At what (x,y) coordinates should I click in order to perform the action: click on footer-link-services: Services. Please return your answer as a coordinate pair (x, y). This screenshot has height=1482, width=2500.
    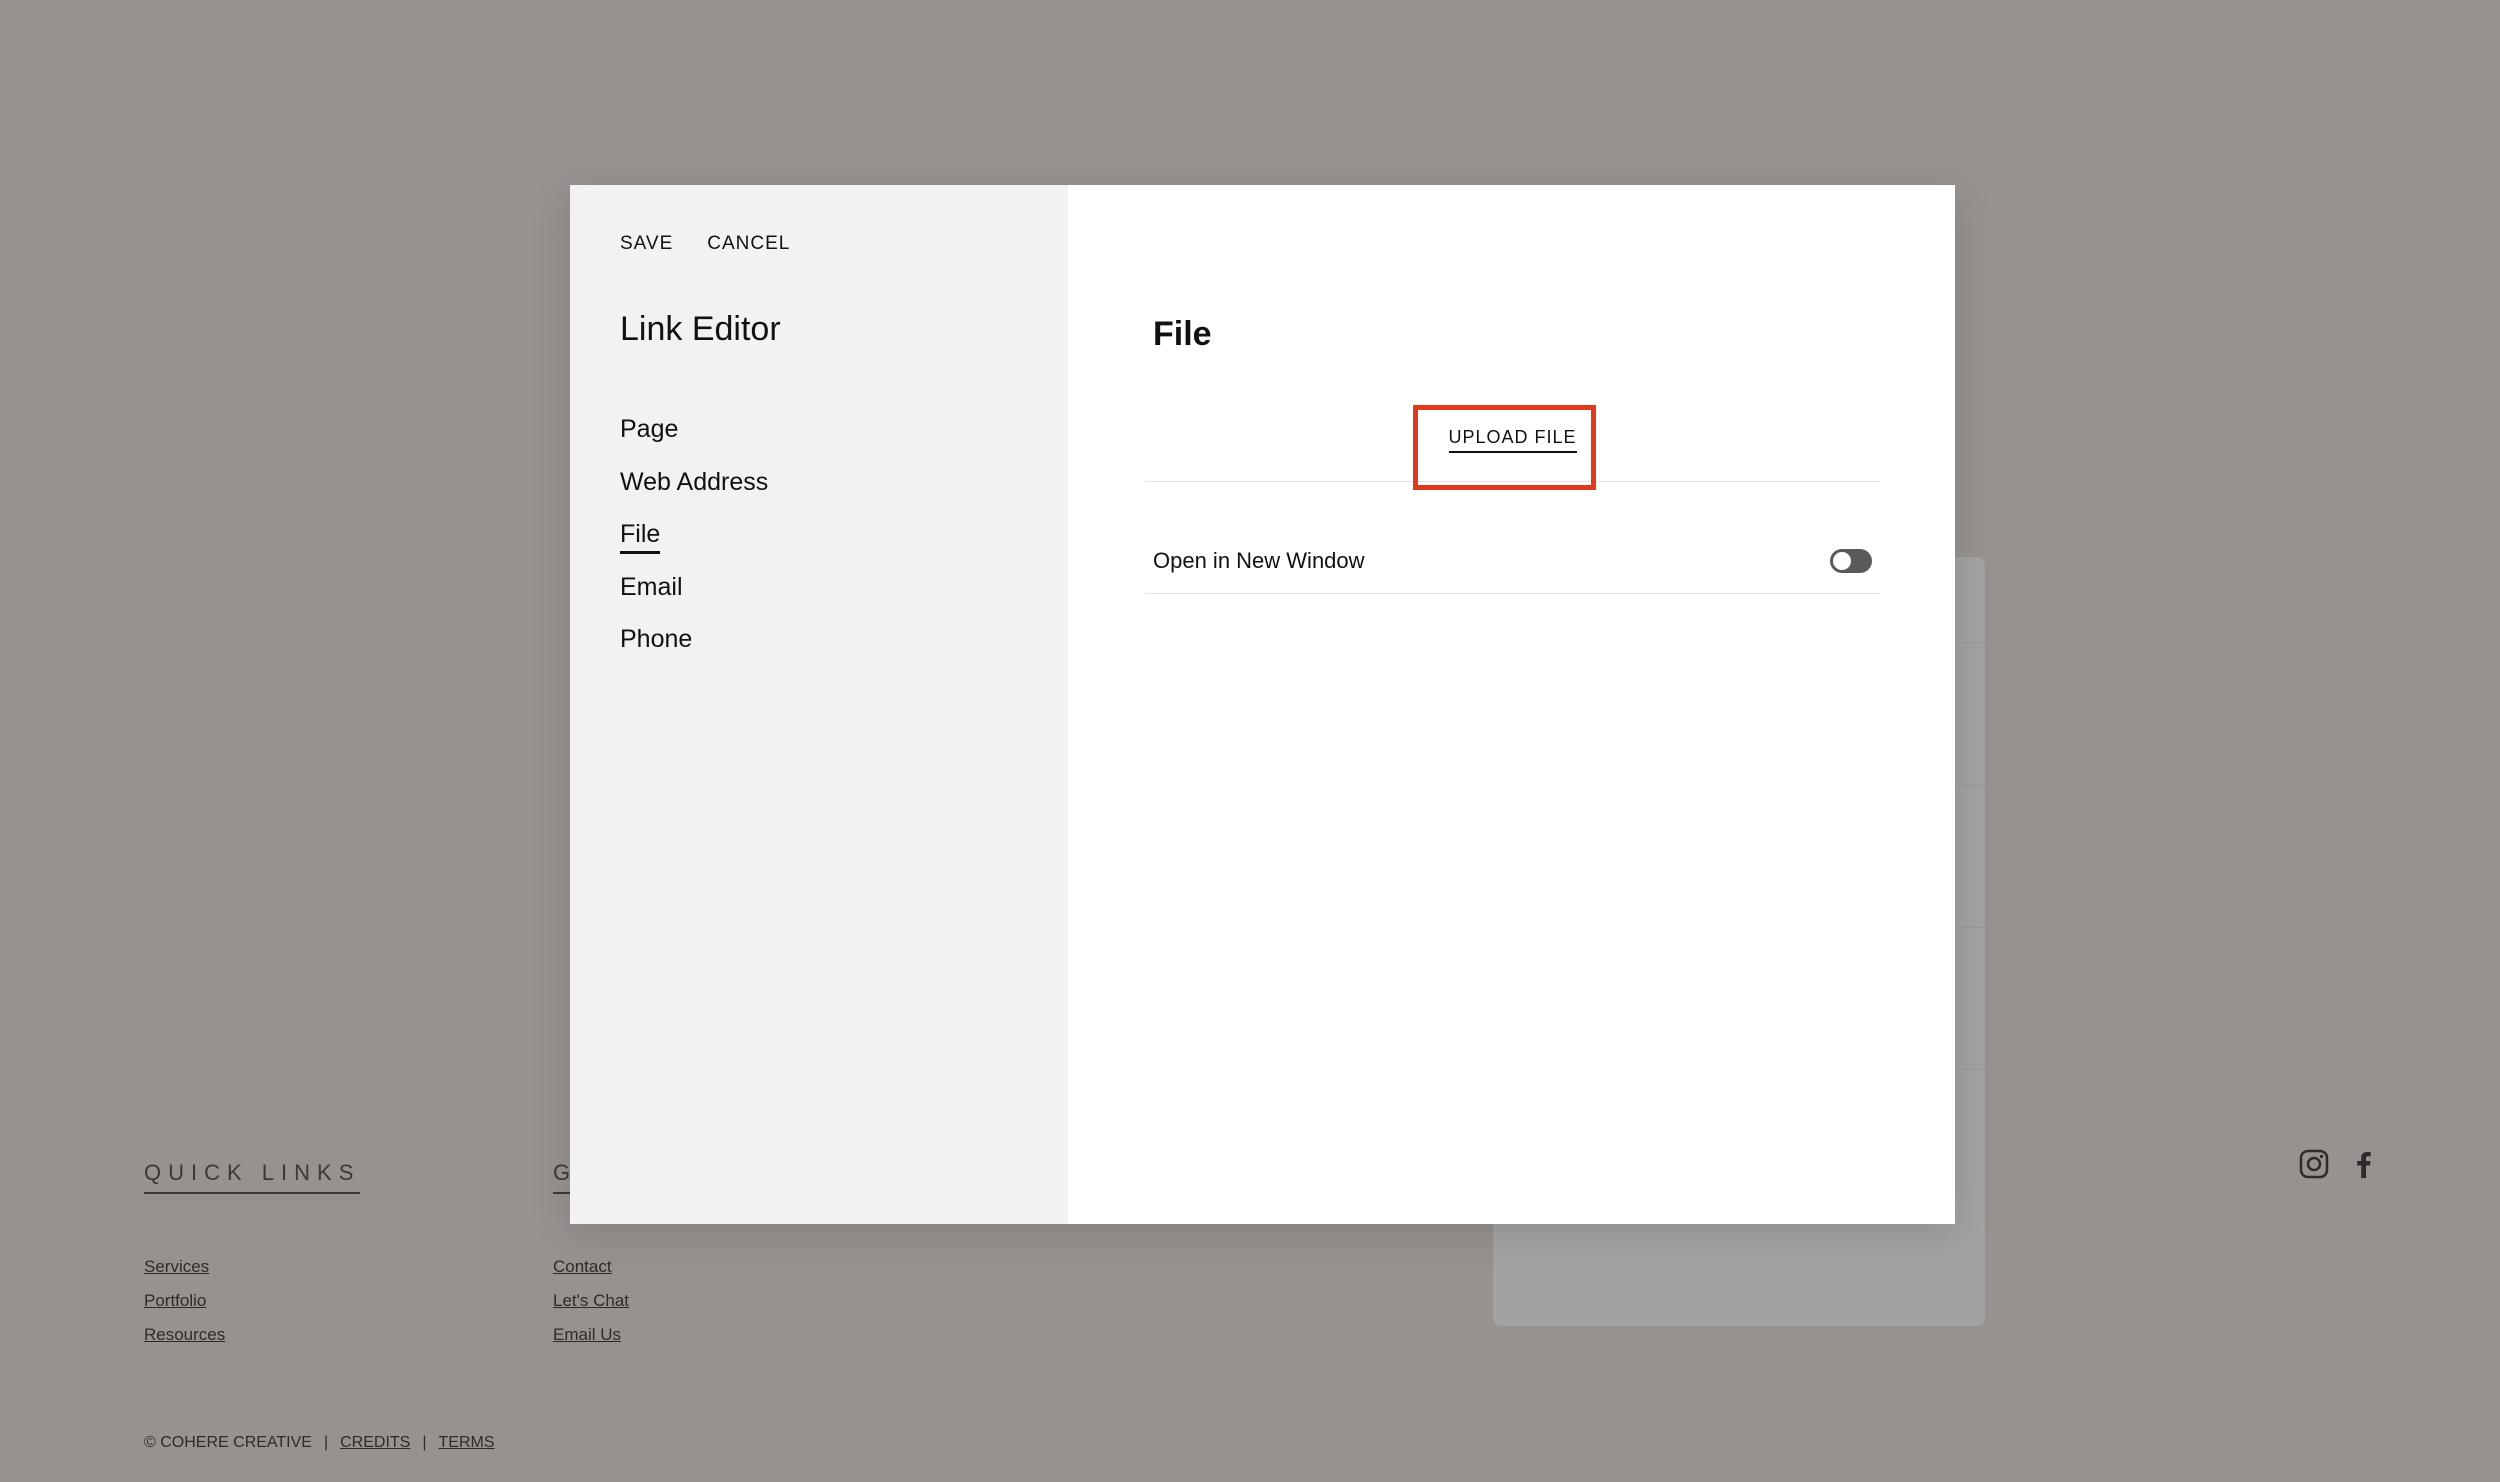
    Looking at the image, I should click on (252, 1267).